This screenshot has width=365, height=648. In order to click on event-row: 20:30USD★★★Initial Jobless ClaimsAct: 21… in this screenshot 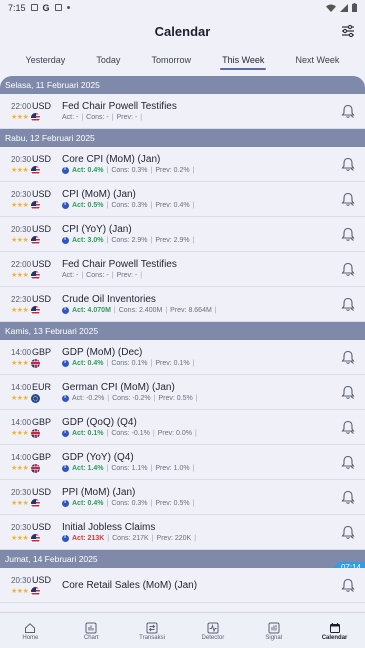, I will do `click(182, 532)`.